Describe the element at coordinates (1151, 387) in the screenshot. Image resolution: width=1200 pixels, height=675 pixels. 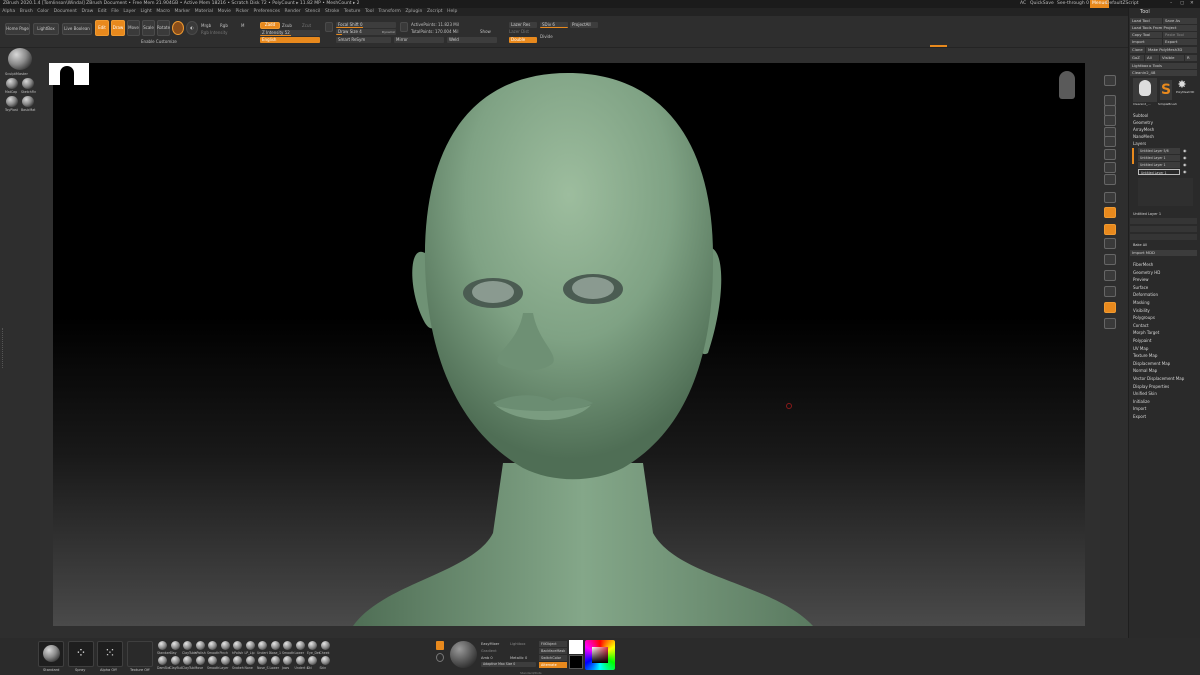
I see `subpalette-display-properties: Display Properties` at that location.